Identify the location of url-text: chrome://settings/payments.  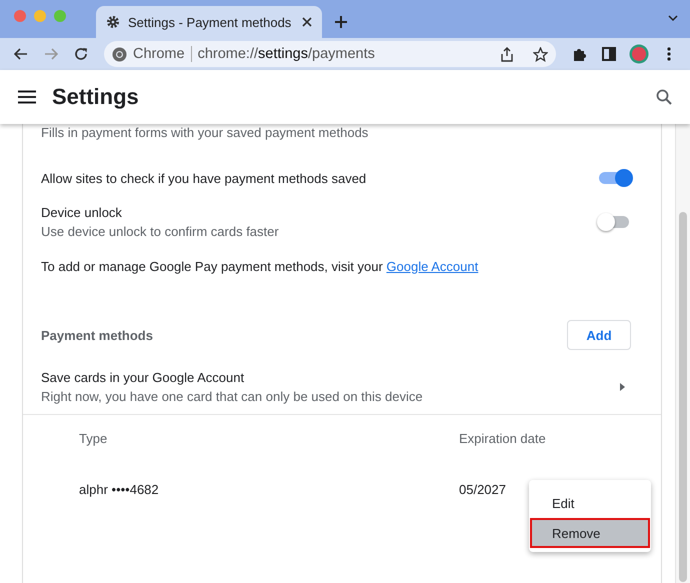
(286, 54).